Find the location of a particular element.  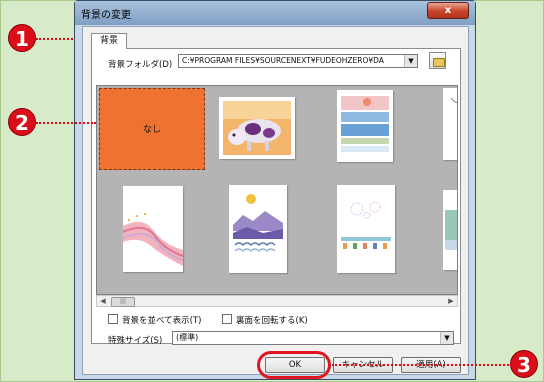

gallery-item-fireworks is located at coordinates (366, 229).